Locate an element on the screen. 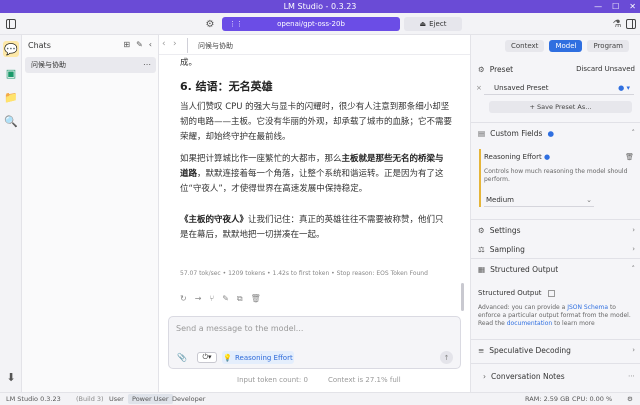 This screenshot has height=405, width=640. arrow-up-icon: ↑ is located at coordinates (446, 357).